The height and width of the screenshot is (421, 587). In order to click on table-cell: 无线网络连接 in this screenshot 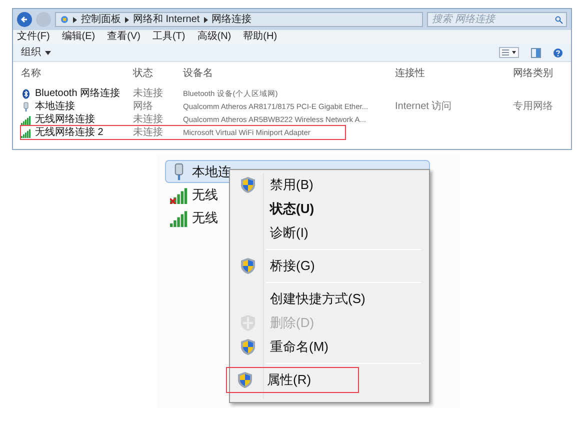, I will do `click(65, 119)`.